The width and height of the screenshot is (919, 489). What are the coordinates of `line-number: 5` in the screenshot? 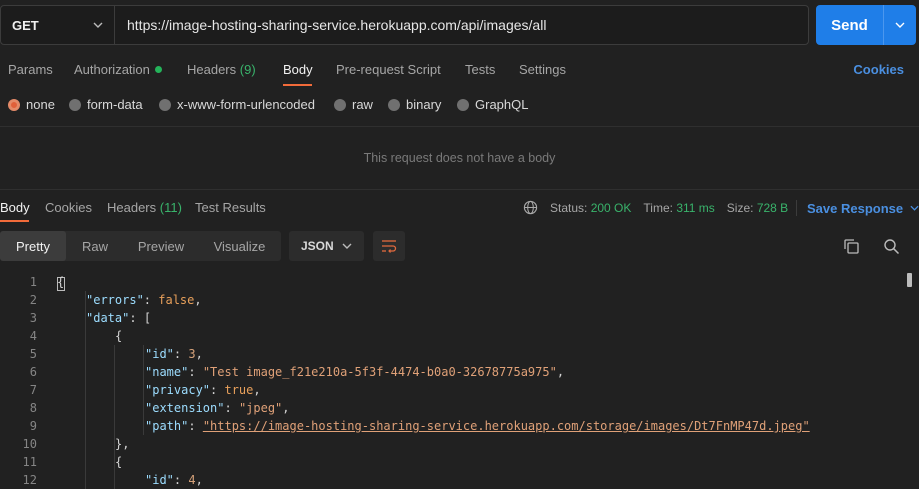 It's located at (33, 354).